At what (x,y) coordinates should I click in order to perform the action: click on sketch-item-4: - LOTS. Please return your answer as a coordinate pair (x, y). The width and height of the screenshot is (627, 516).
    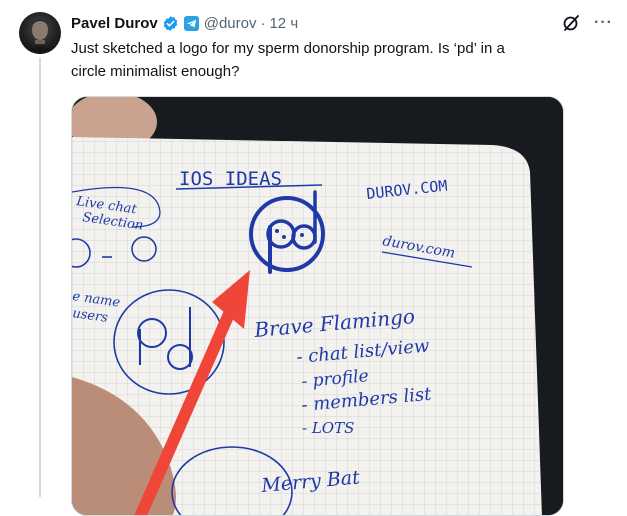
    Looking at the image, I should click on (328, 428).